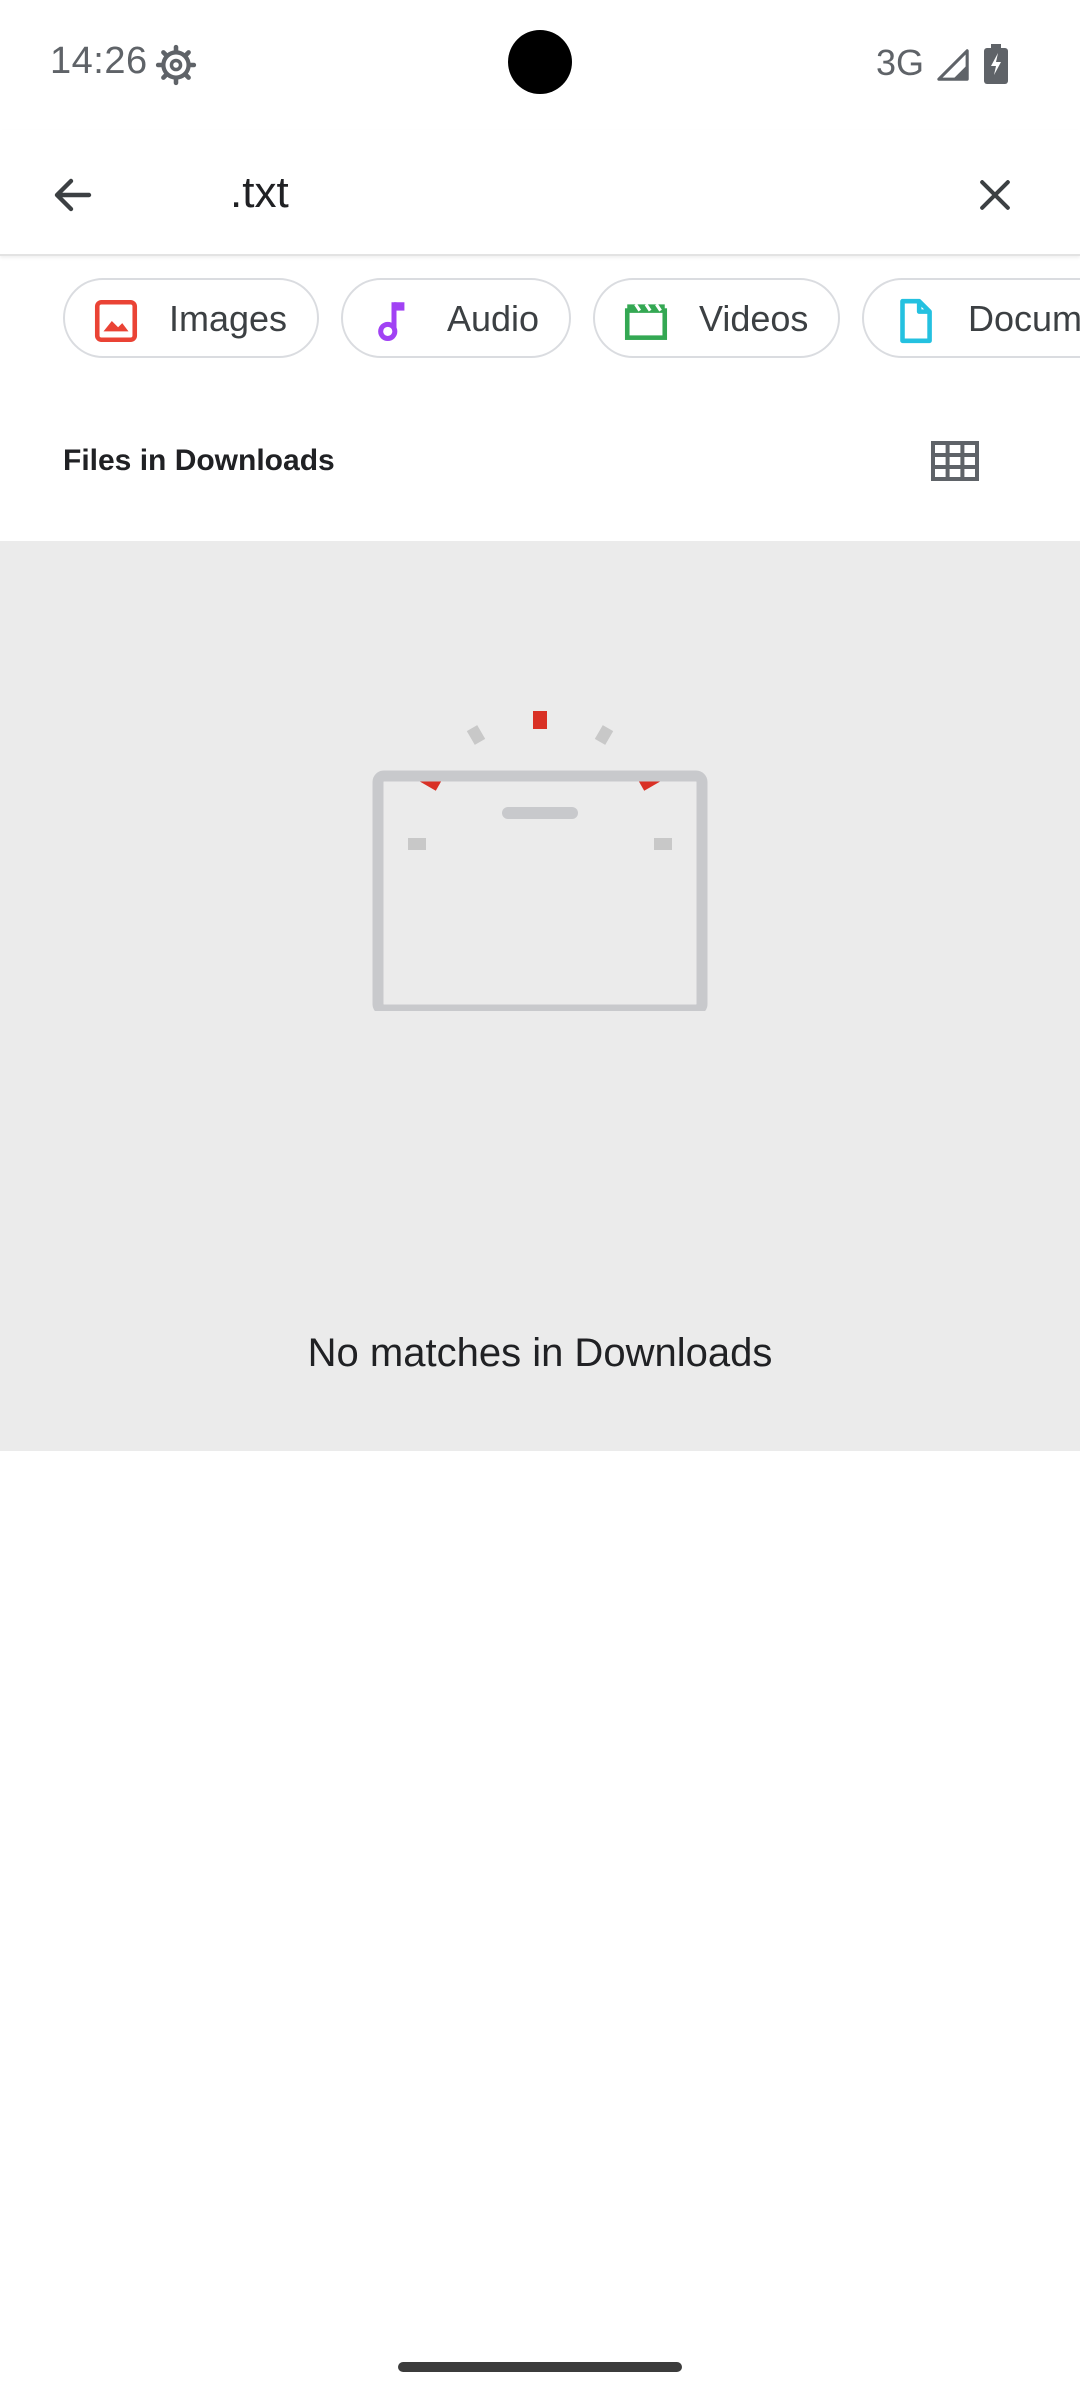 This screenshot has width=1080, height=2400. I want to click on battery-charging-icon, so click(996, 64).